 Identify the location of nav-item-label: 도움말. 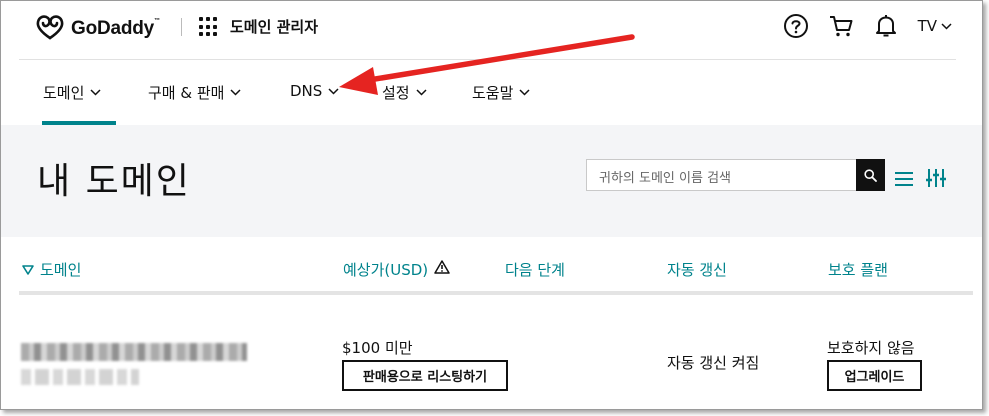
(493, 93).